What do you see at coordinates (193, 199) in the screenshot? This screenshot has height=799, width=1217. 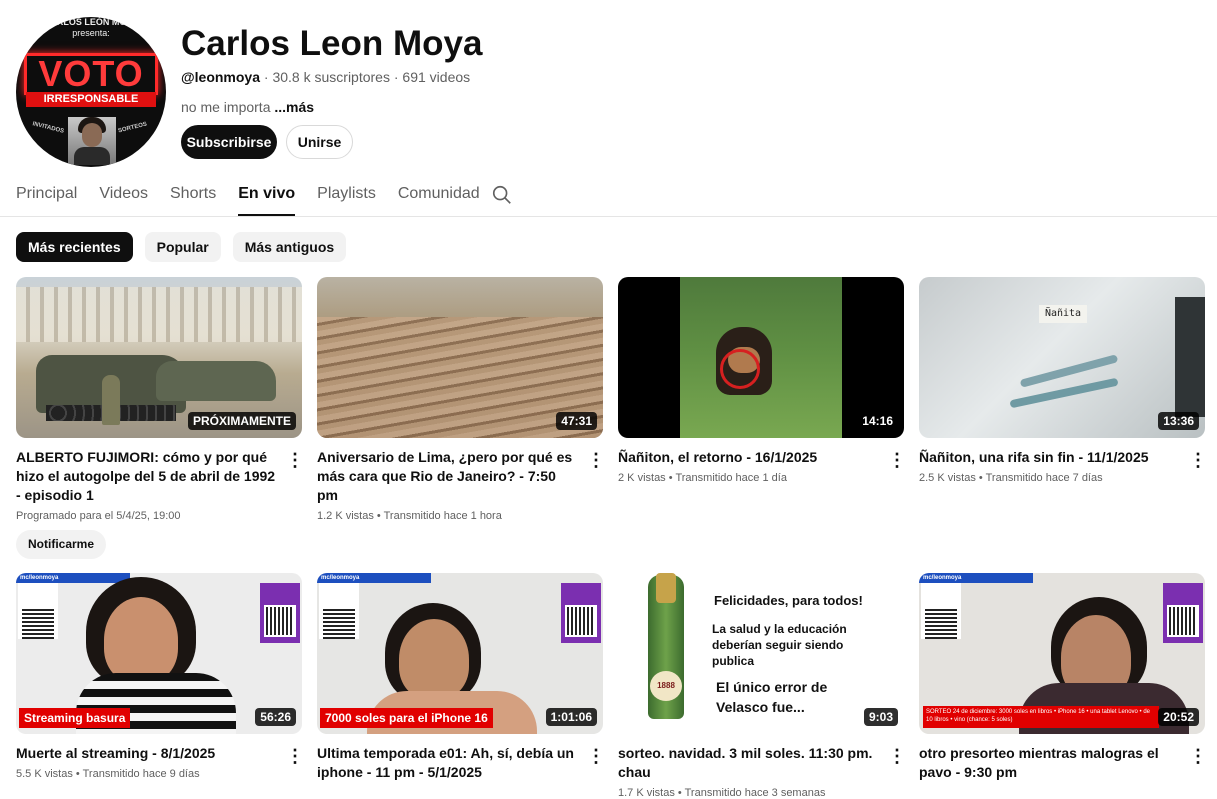 I see `tab-shorts: Shorts` at bounding box center [193, 199].